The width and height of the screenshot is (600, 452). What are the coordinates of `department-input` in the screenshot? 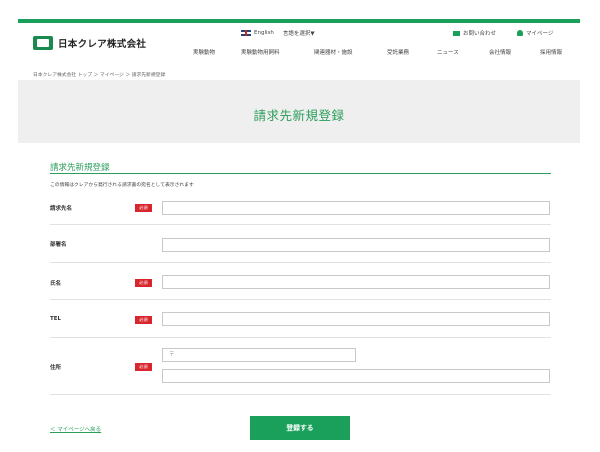 It's located at (356, 245).